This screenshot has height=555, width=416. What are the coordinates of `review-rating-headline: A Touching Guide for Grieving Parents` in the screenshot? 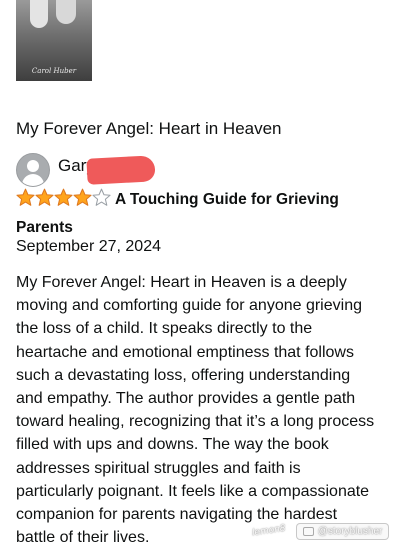 It's located at (186, 213).